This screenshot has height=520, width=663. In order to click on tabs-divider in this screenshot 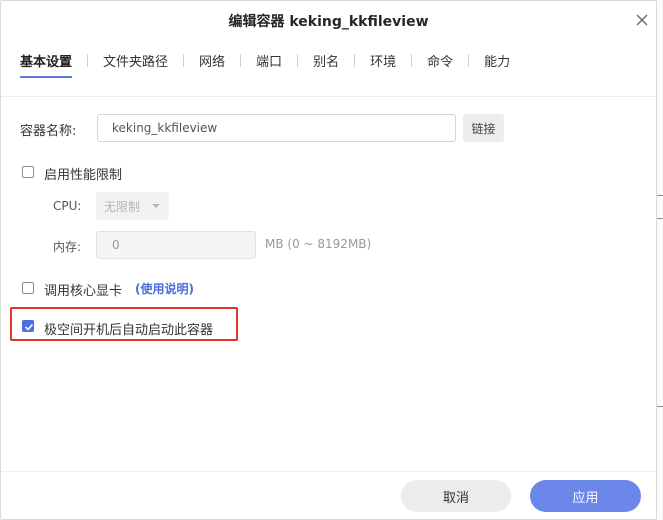, I will do `click(328, 96)`.